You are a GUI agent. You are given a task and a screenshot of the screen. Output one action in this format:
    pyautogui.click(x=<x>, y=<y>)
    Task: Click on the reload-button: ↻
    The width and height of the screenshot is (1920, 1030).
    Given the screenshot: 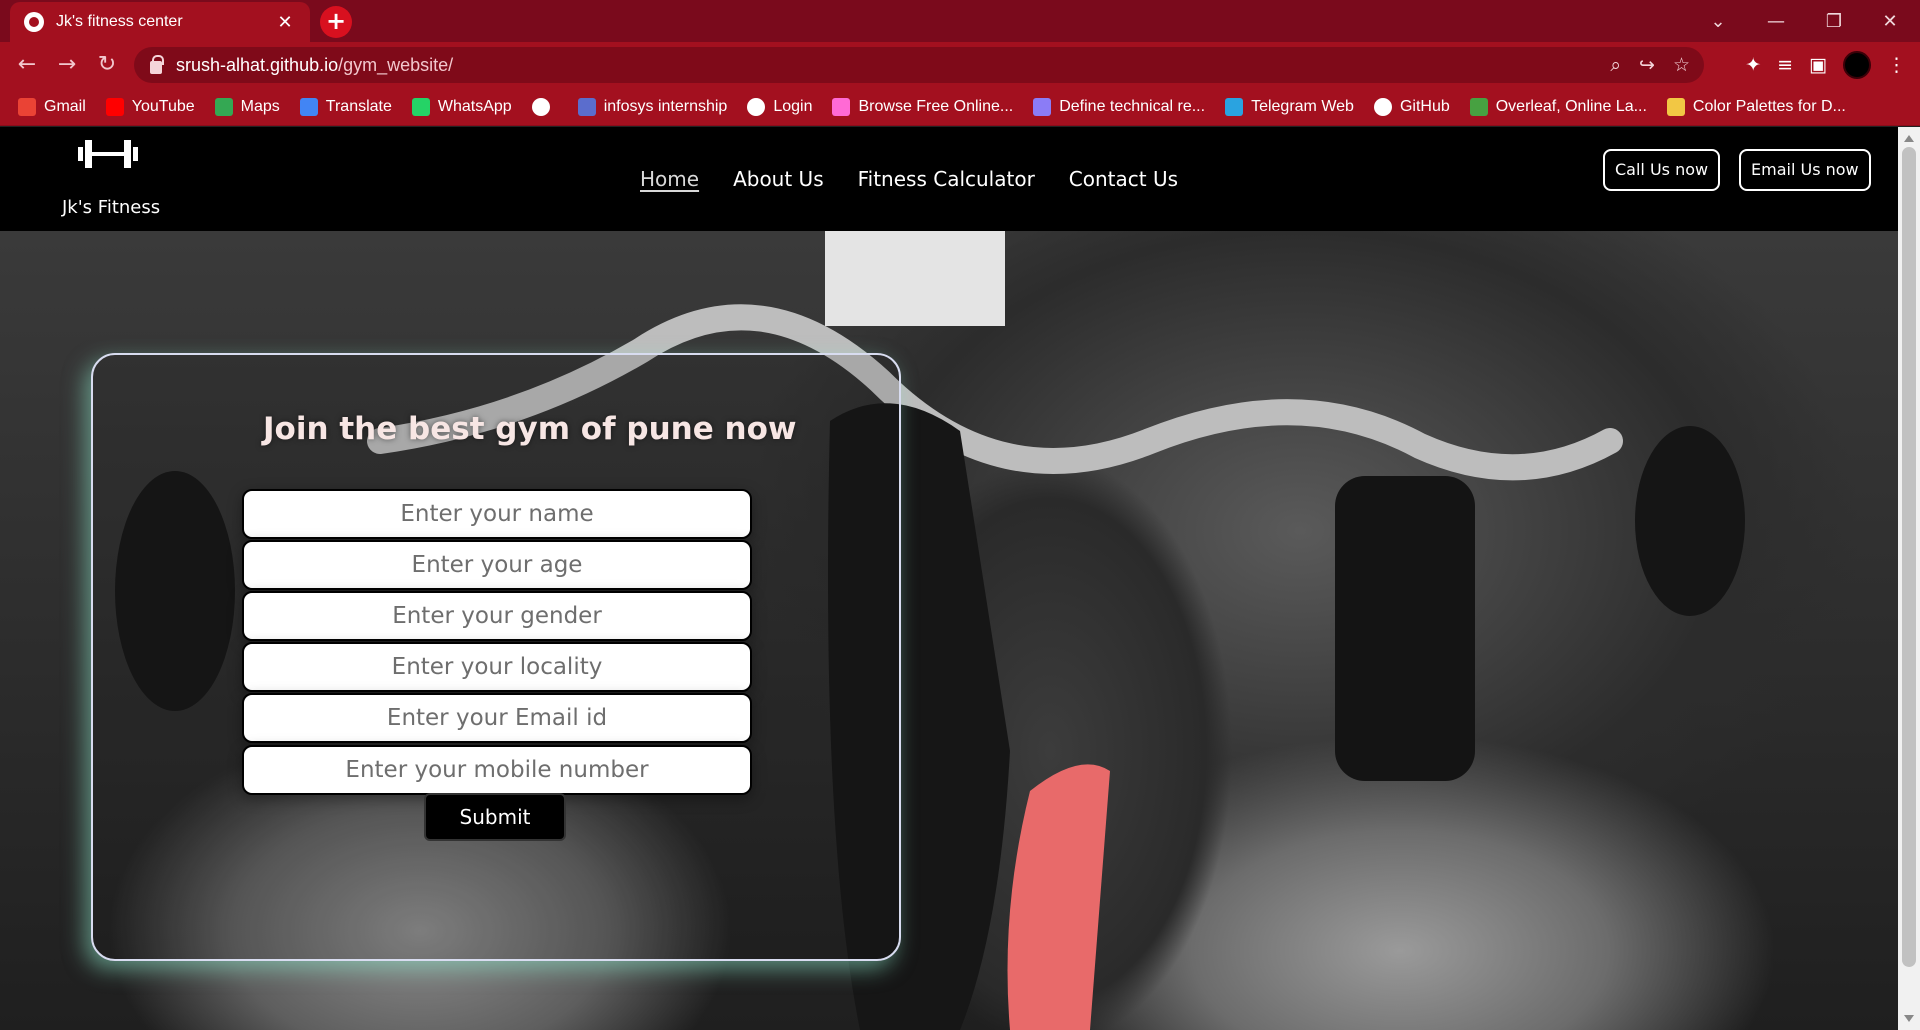 What is the action you would take?
    pyautogui.click(x=107, y=65)
    